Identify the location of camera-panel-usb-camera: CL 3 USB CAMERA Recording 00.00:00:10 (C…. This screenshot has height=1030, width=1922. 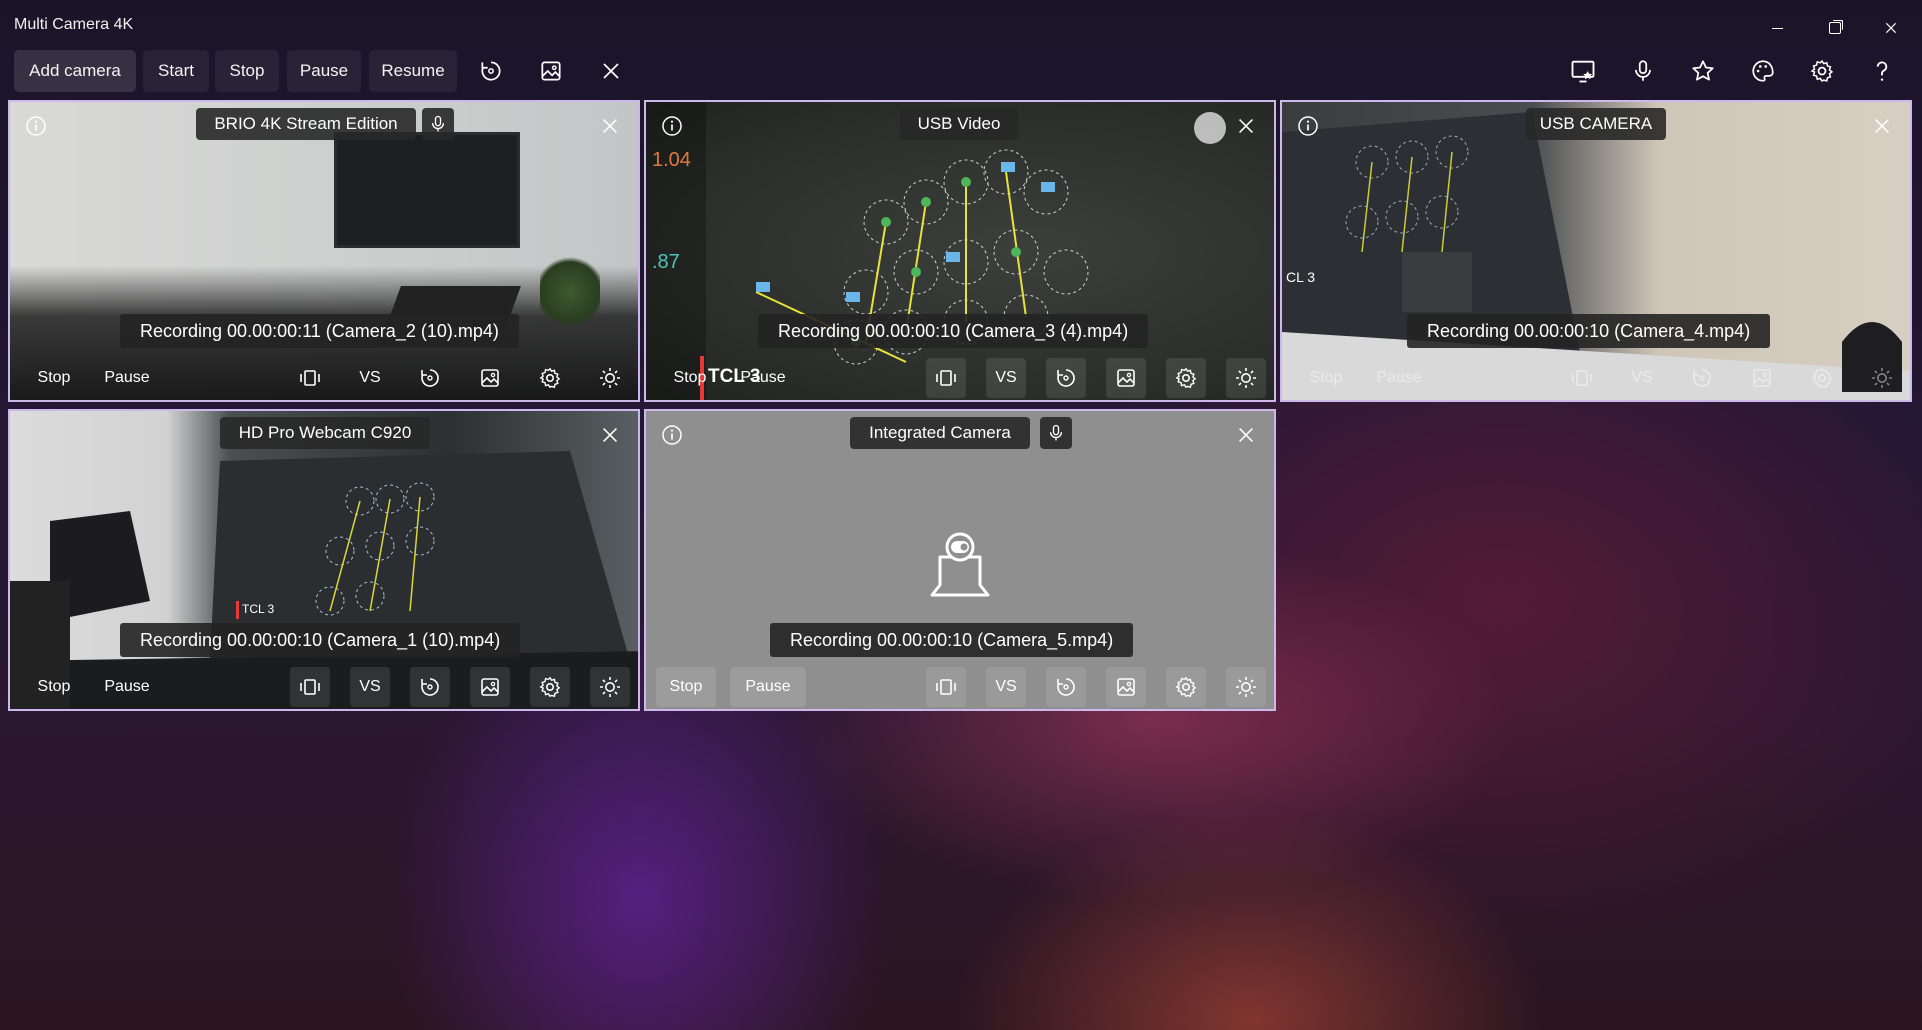
(1596, 251).